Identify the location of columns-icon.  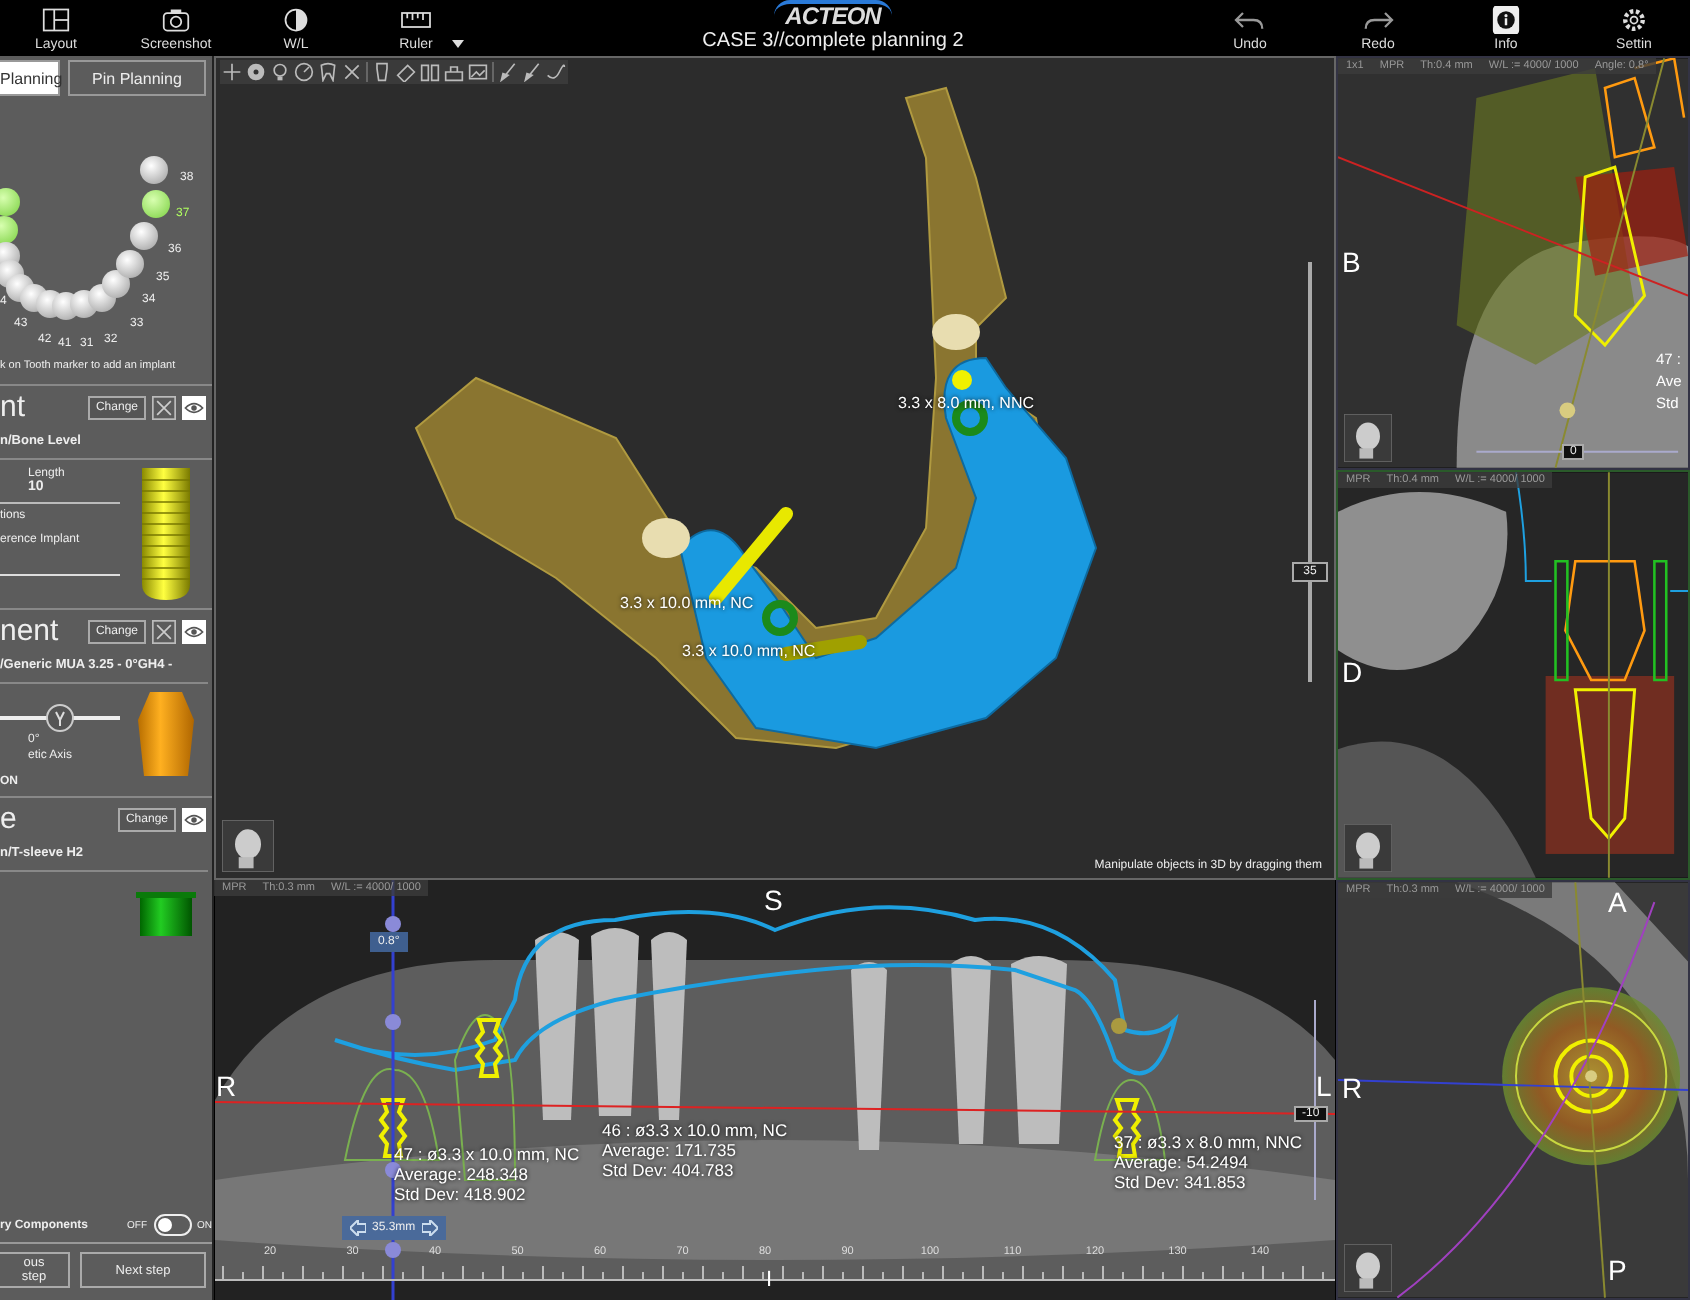
(430, 72).